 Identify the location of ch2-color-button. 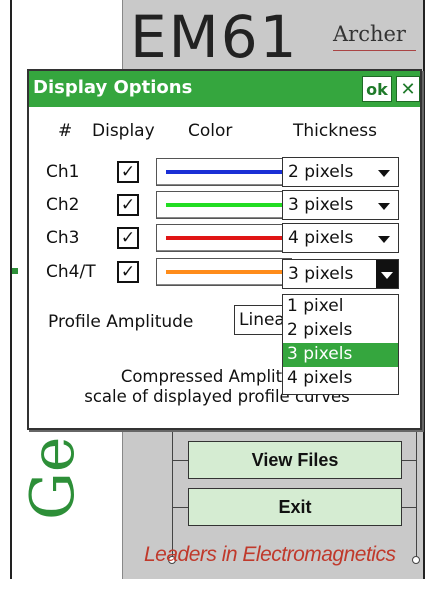
(224, 205).